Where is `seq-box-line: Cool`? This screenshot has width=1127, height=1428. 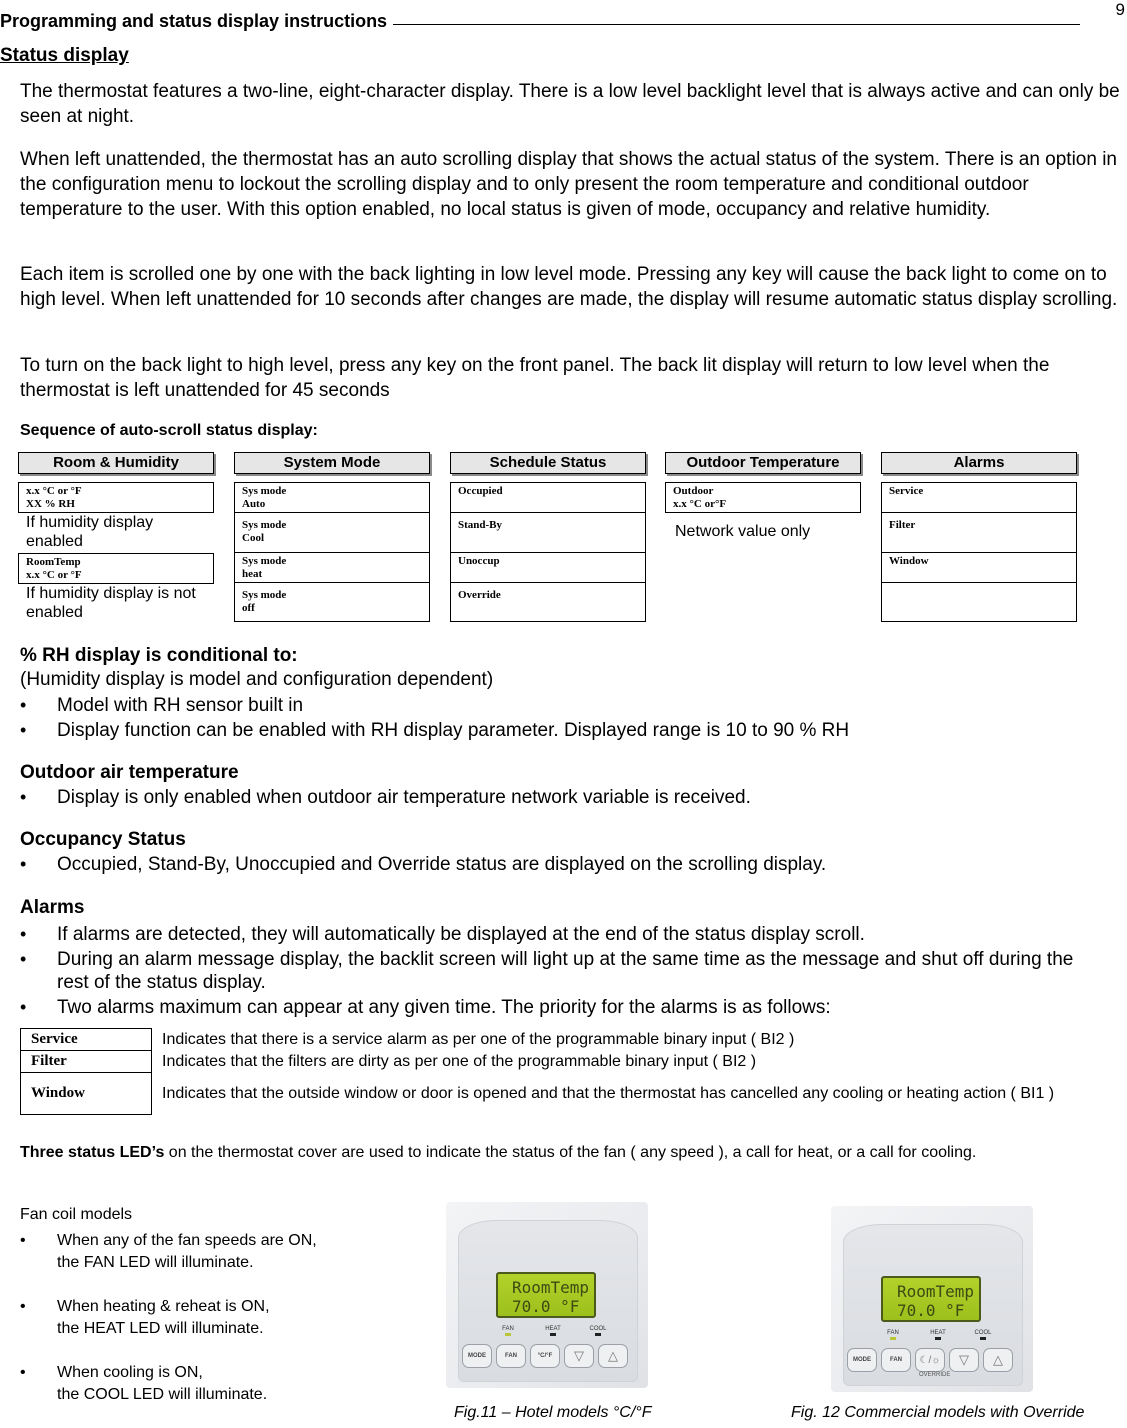
seq-box-line: Cool is located at coordinates (253, 538).